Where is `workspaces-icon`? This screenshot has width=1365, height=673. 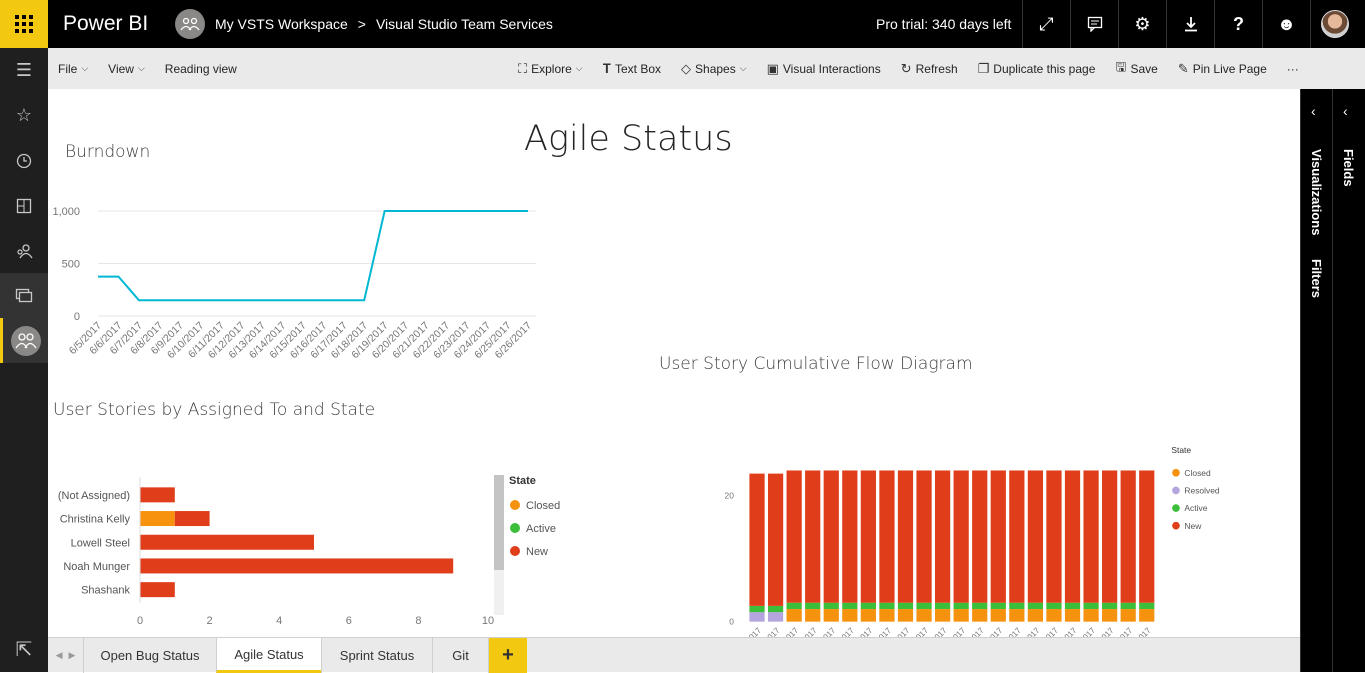
workspaces-icon is located at coordinates (24, 295).